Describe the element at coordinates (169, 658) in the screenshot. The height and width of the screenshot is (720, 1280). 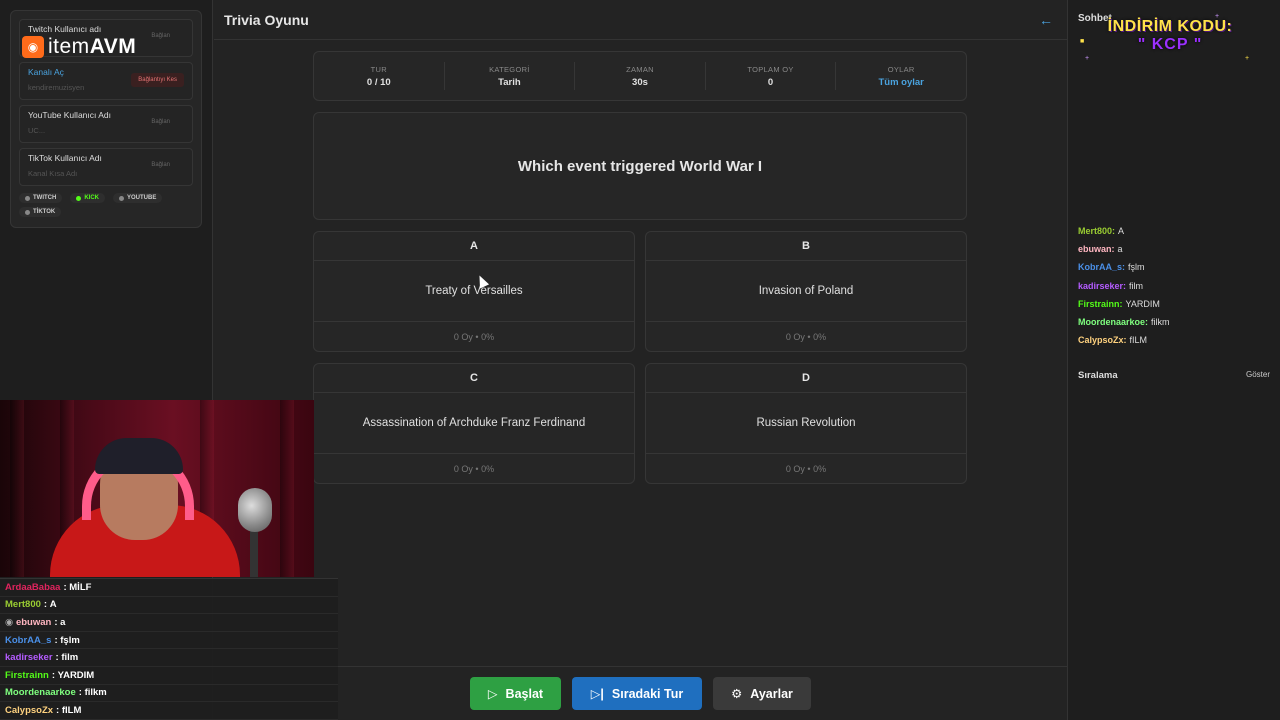
I see `chat-line: kadirseker: film` at that location.